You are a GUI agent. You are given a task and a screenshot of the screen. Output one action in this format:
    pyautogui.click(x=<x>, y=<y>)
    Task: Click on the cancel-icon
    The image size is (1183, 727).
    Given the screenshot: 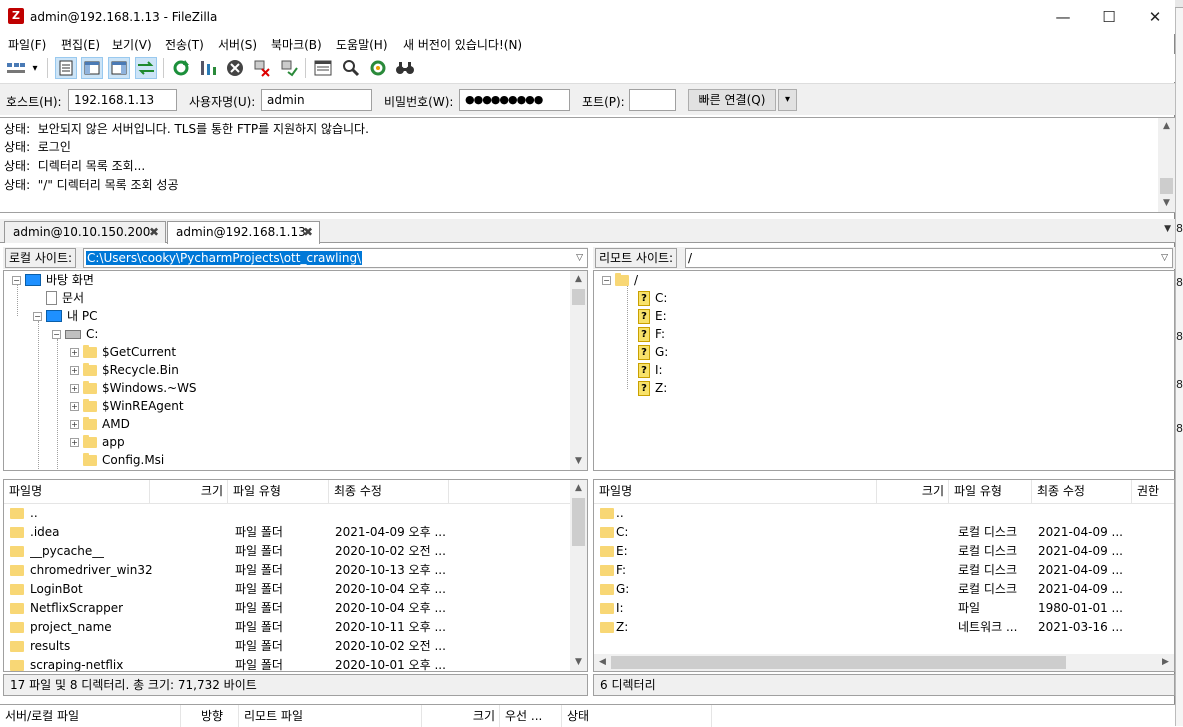 What is the action you would take?
    pyautogui.click(x=235, y=68)
    